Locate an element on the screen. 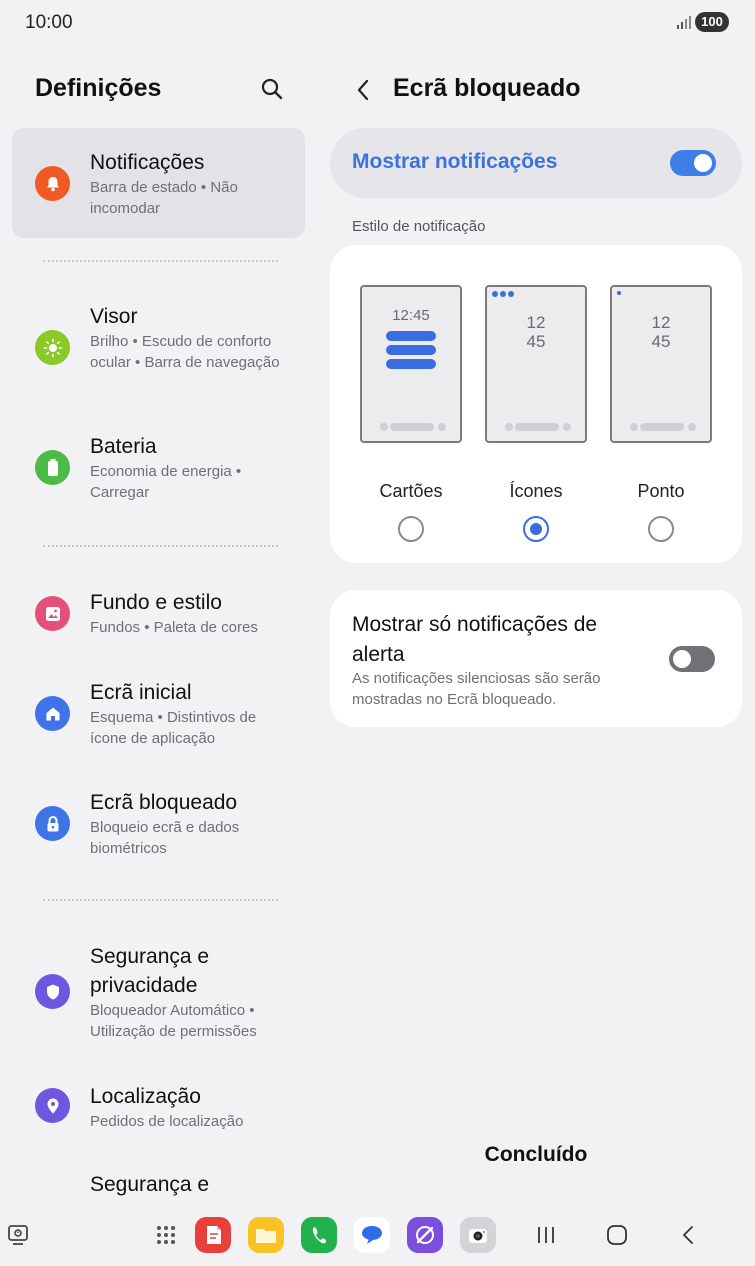  sidebar-item-title: Segurança e is located at coordinates (150, 1184).